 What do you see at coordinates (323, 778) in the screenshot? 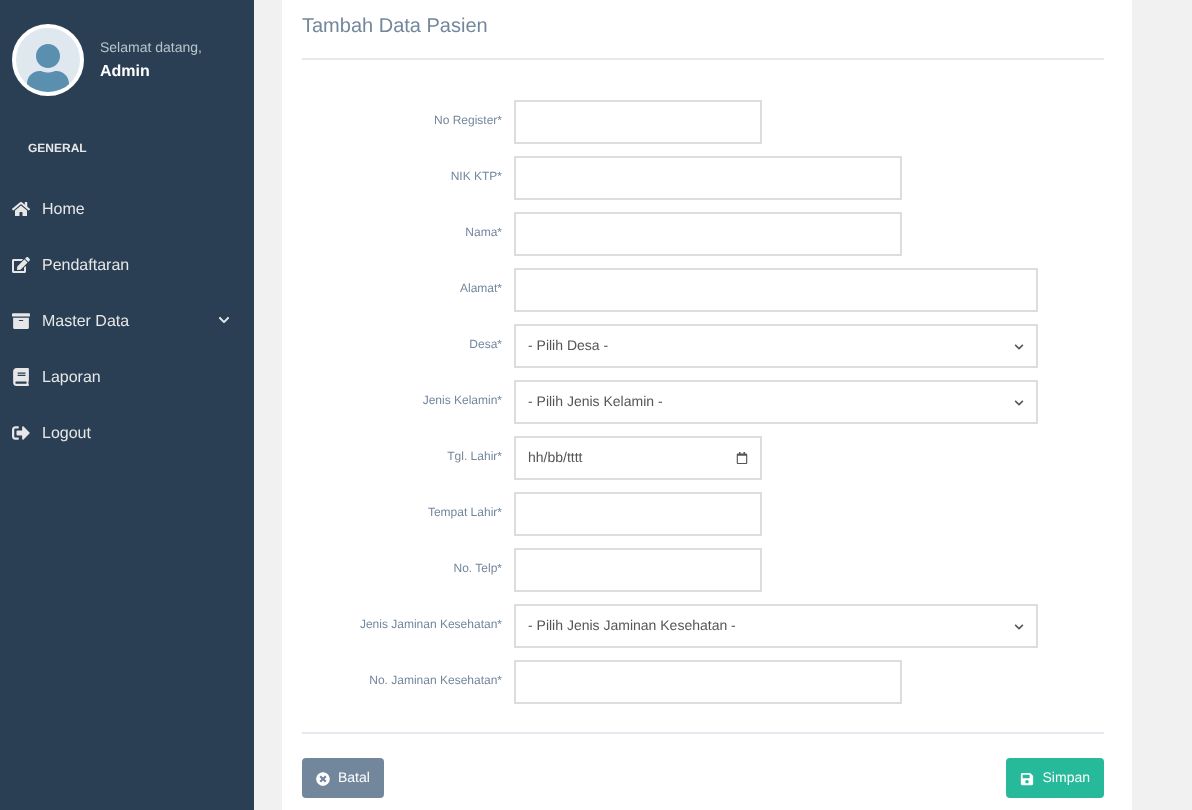
I see `cancel-icon` at bounding box center [323, 778].